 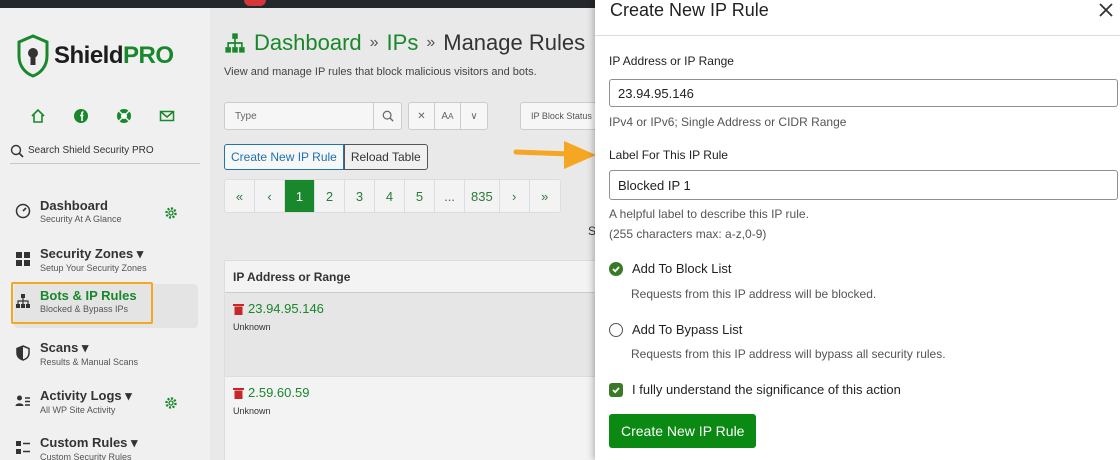 I want to click on close-icon, so click(x=1106, y=10).